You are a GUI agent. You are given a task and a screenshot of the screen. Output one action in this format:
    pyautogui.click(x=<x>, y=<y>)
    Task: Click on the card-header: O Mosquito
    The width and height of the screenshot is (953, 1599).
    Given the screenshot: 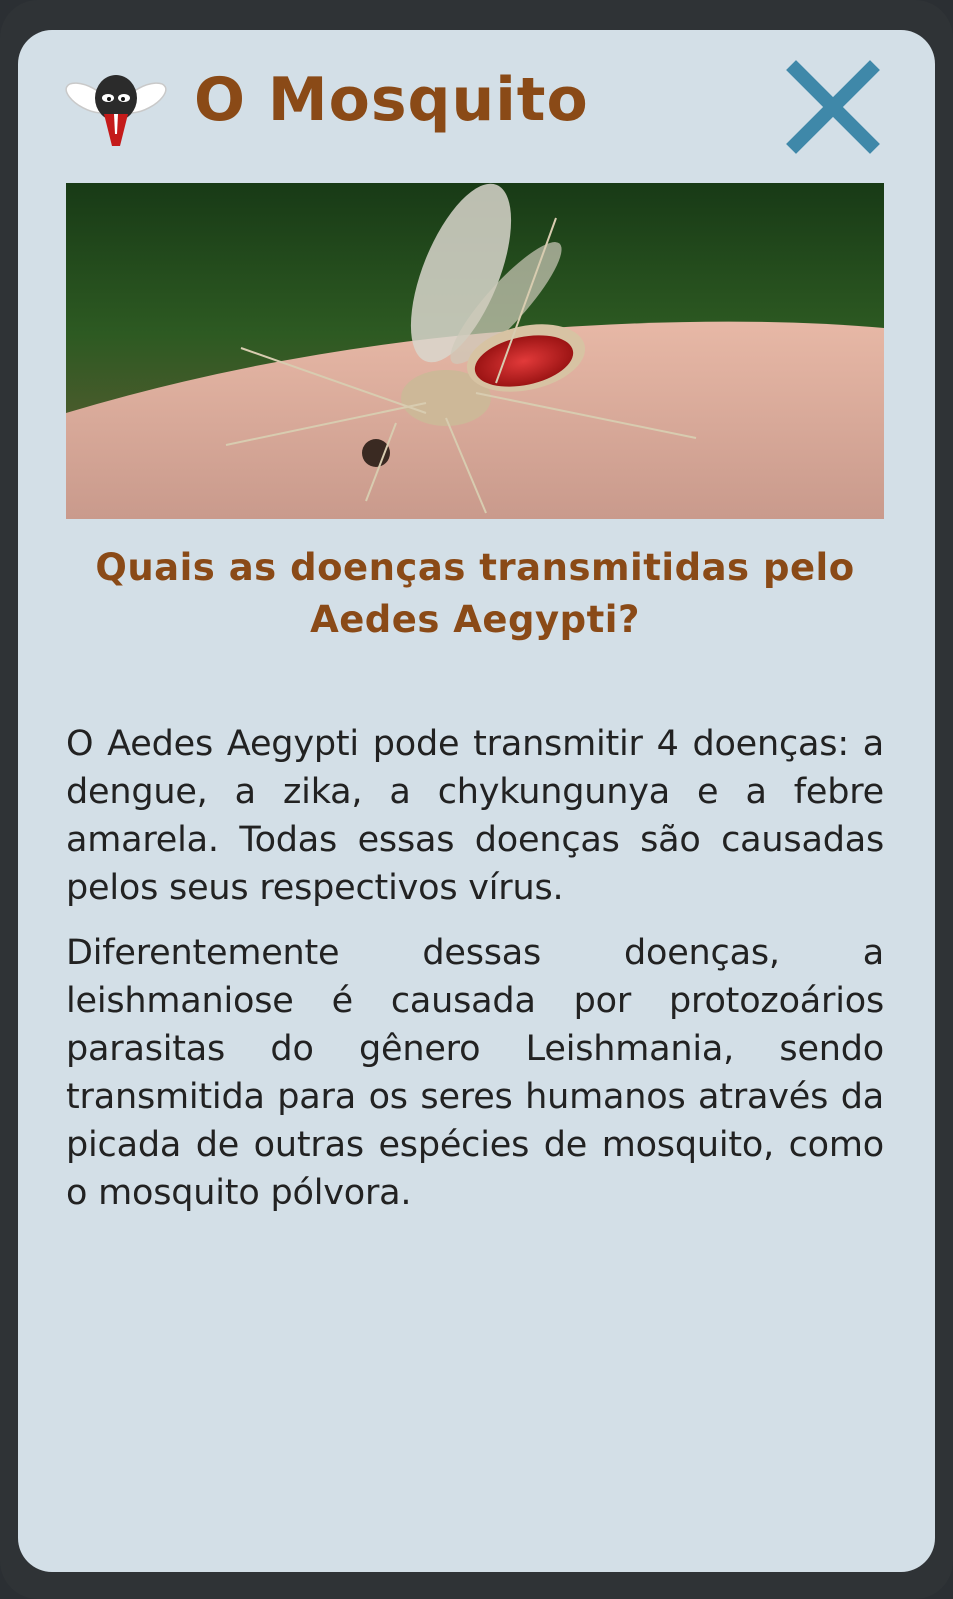 What is the action you would take?
    pyautogui.click(x=476, y=105)
    